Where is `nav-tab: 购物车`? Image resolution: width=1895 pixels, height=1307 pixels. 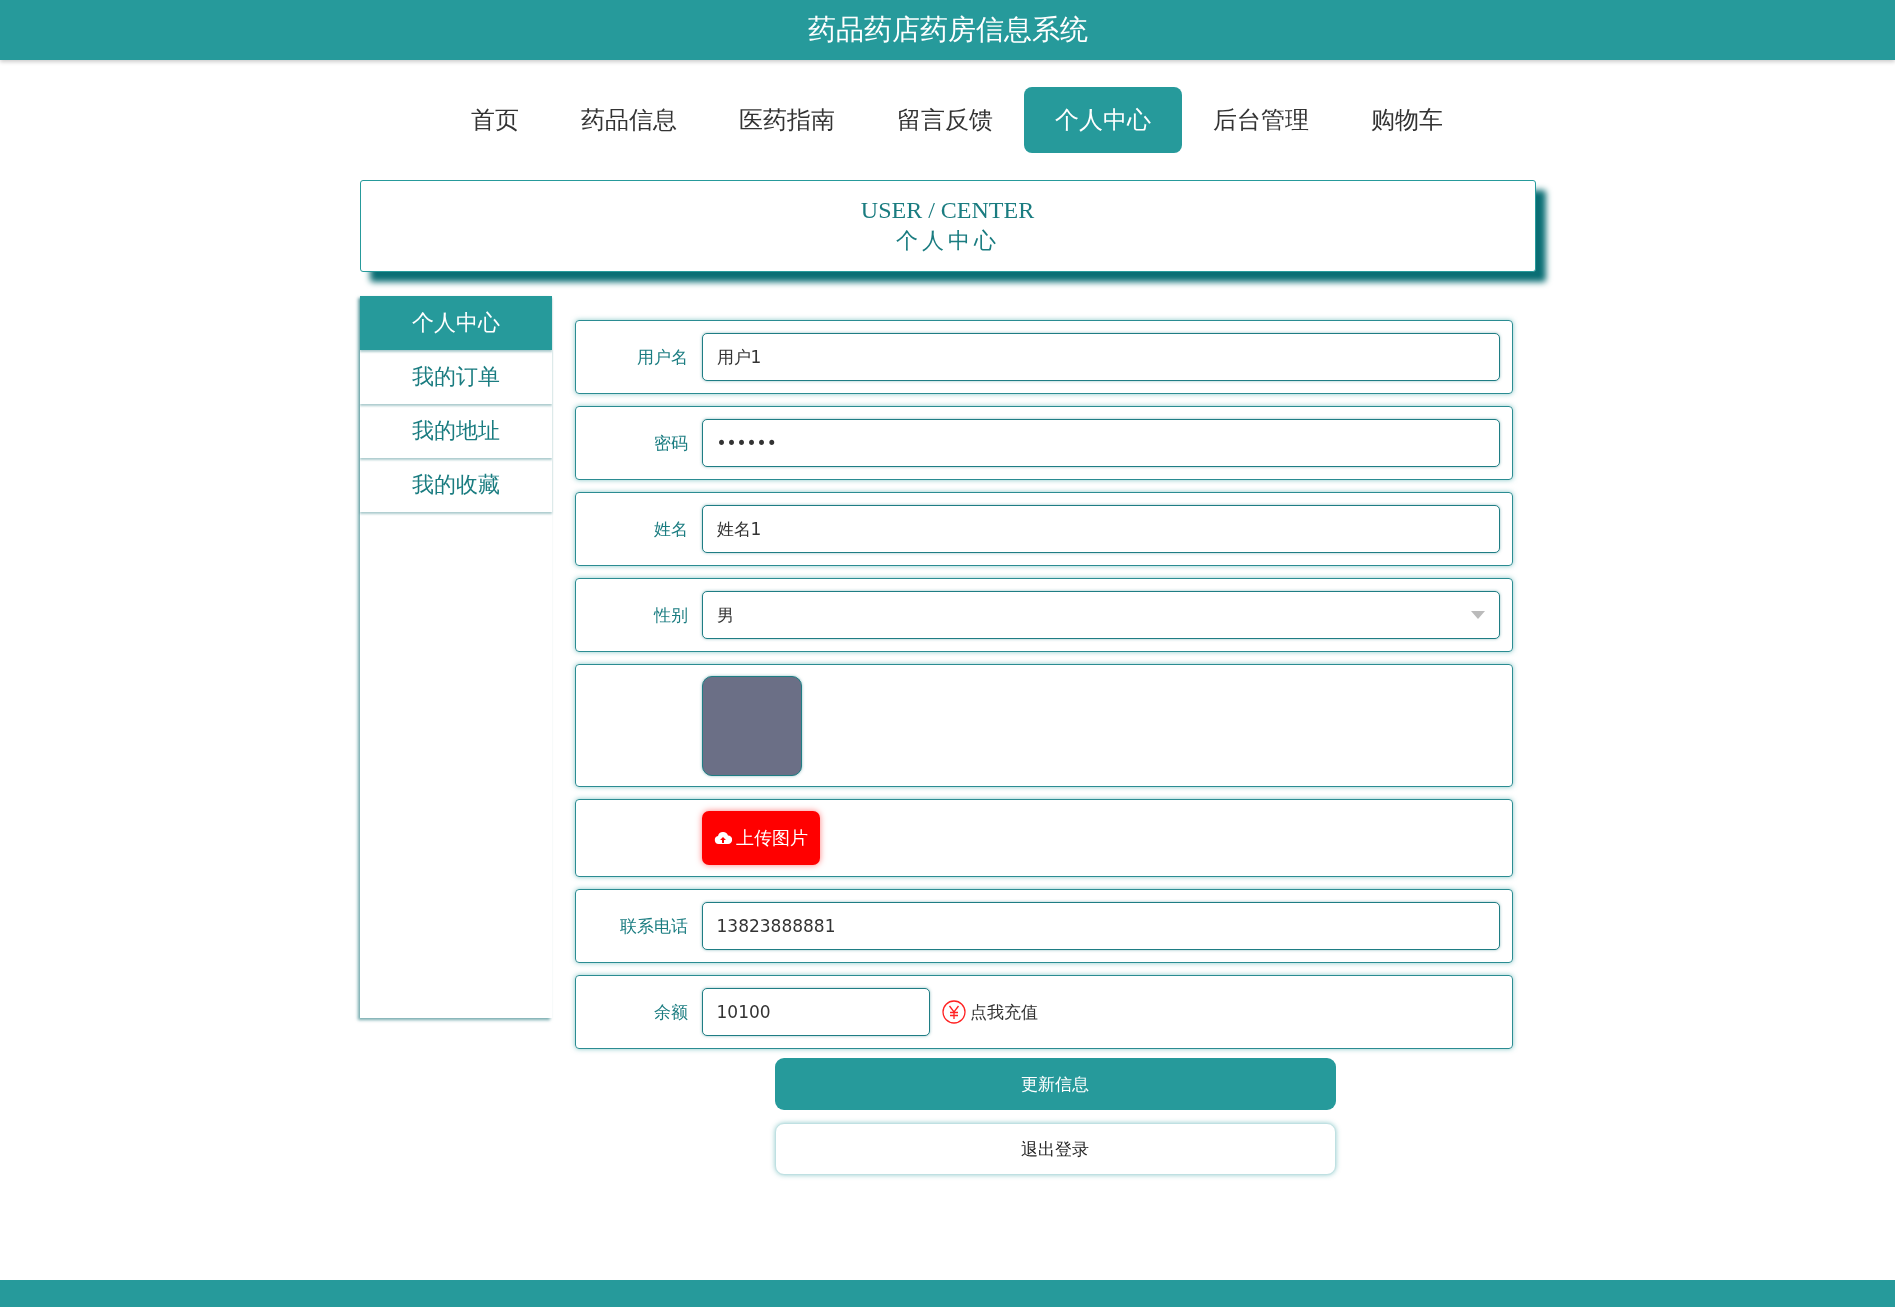 nav-tab: 购物车 is located at coordinates (1406, 120).